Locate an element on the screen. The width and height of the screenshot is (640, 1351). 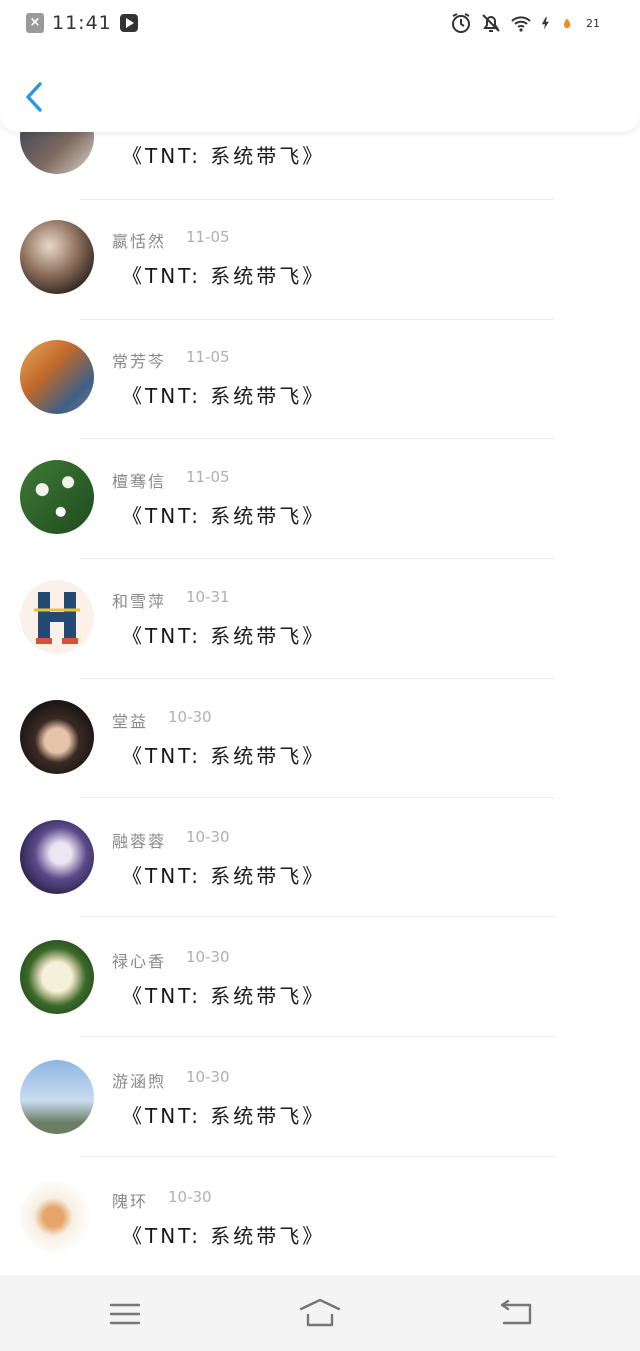
item-name: 堂益 is located at coordinates (130, 721).